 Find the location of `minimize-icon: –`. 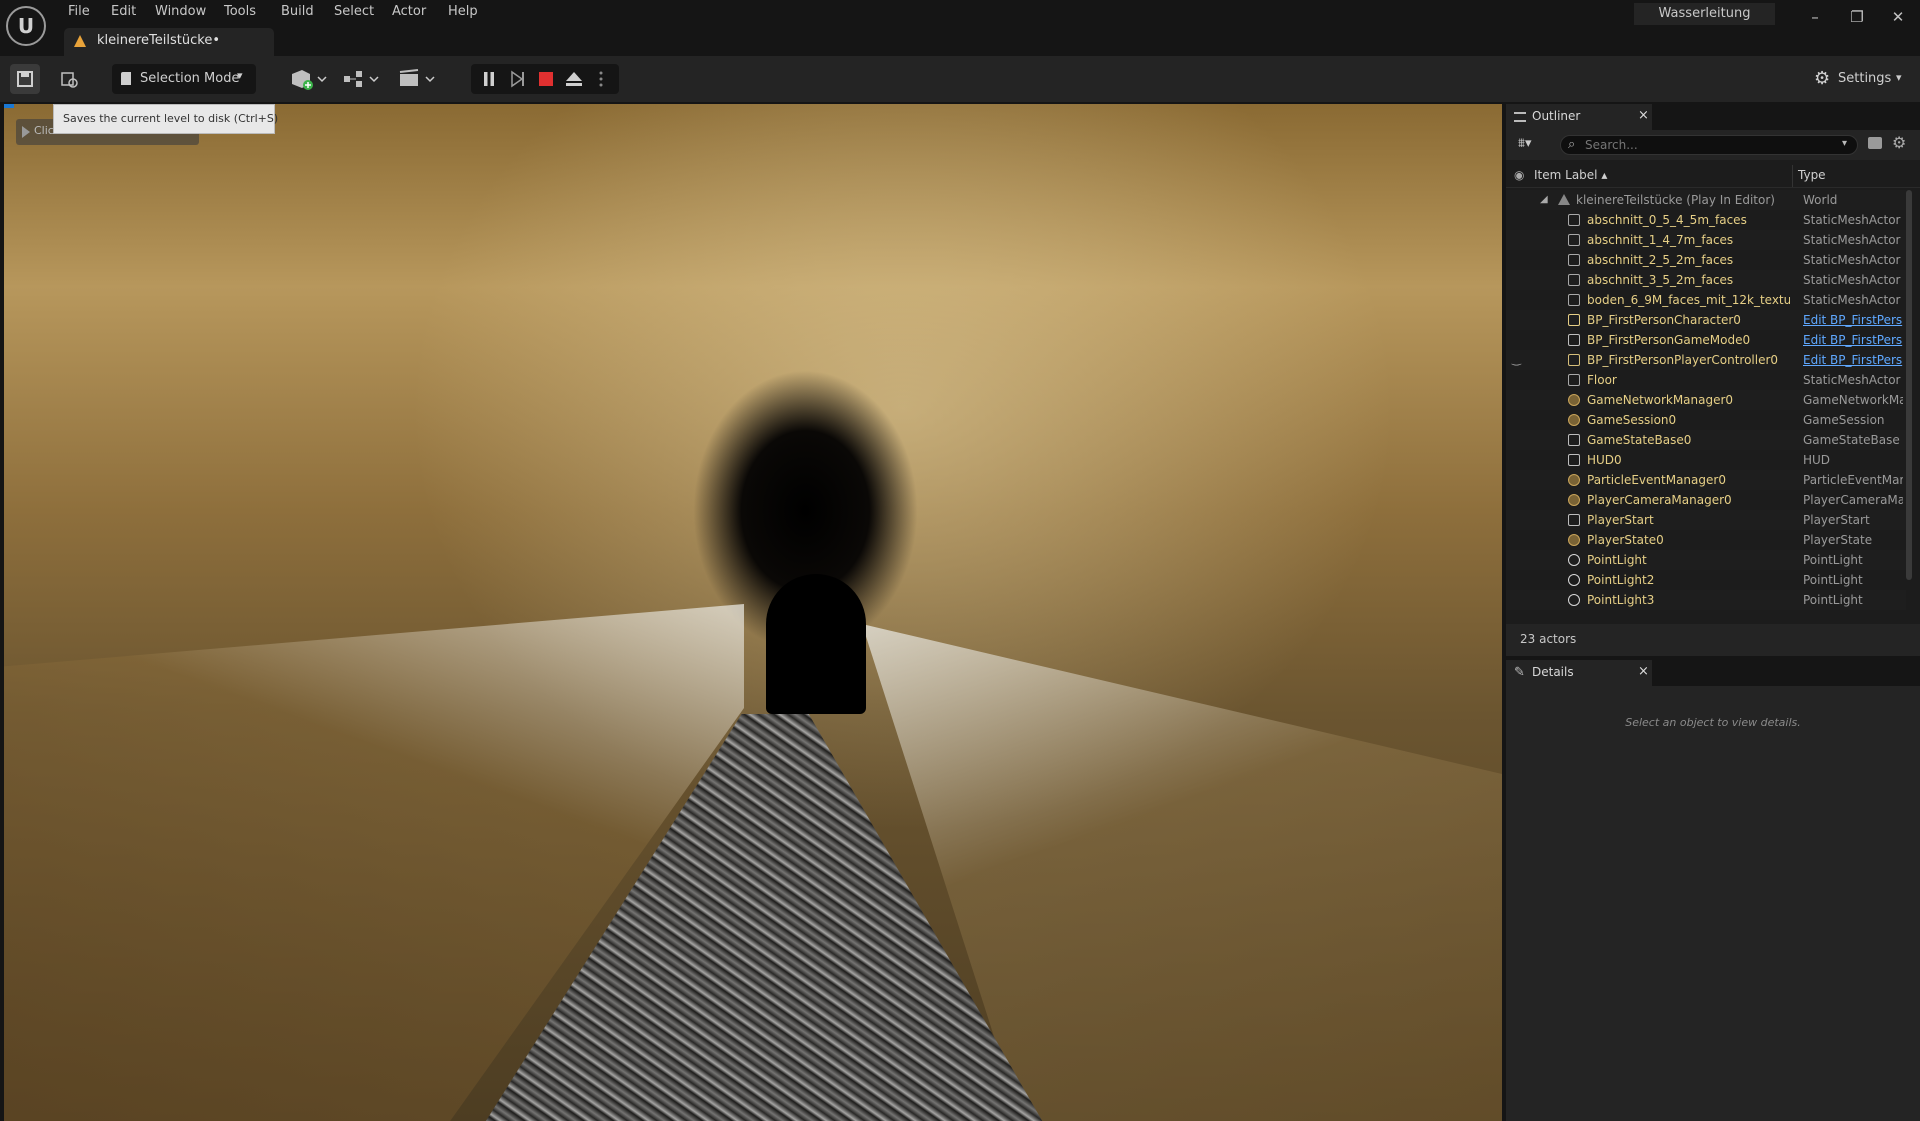

minimize-icon: – is located at coordinates (1815, 17).